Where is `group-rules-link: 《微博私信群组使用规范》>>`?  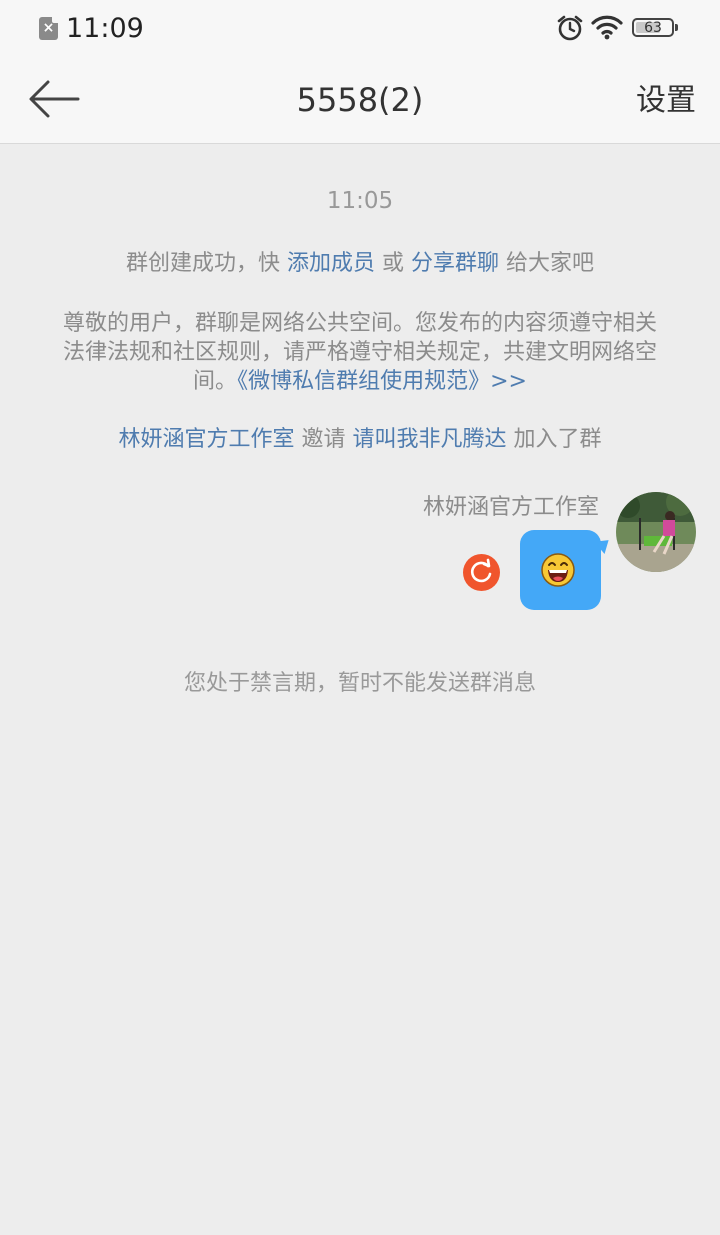 group-rules-link: 《微博私信群组使用规范》>> is located at coordinates (382, 381).